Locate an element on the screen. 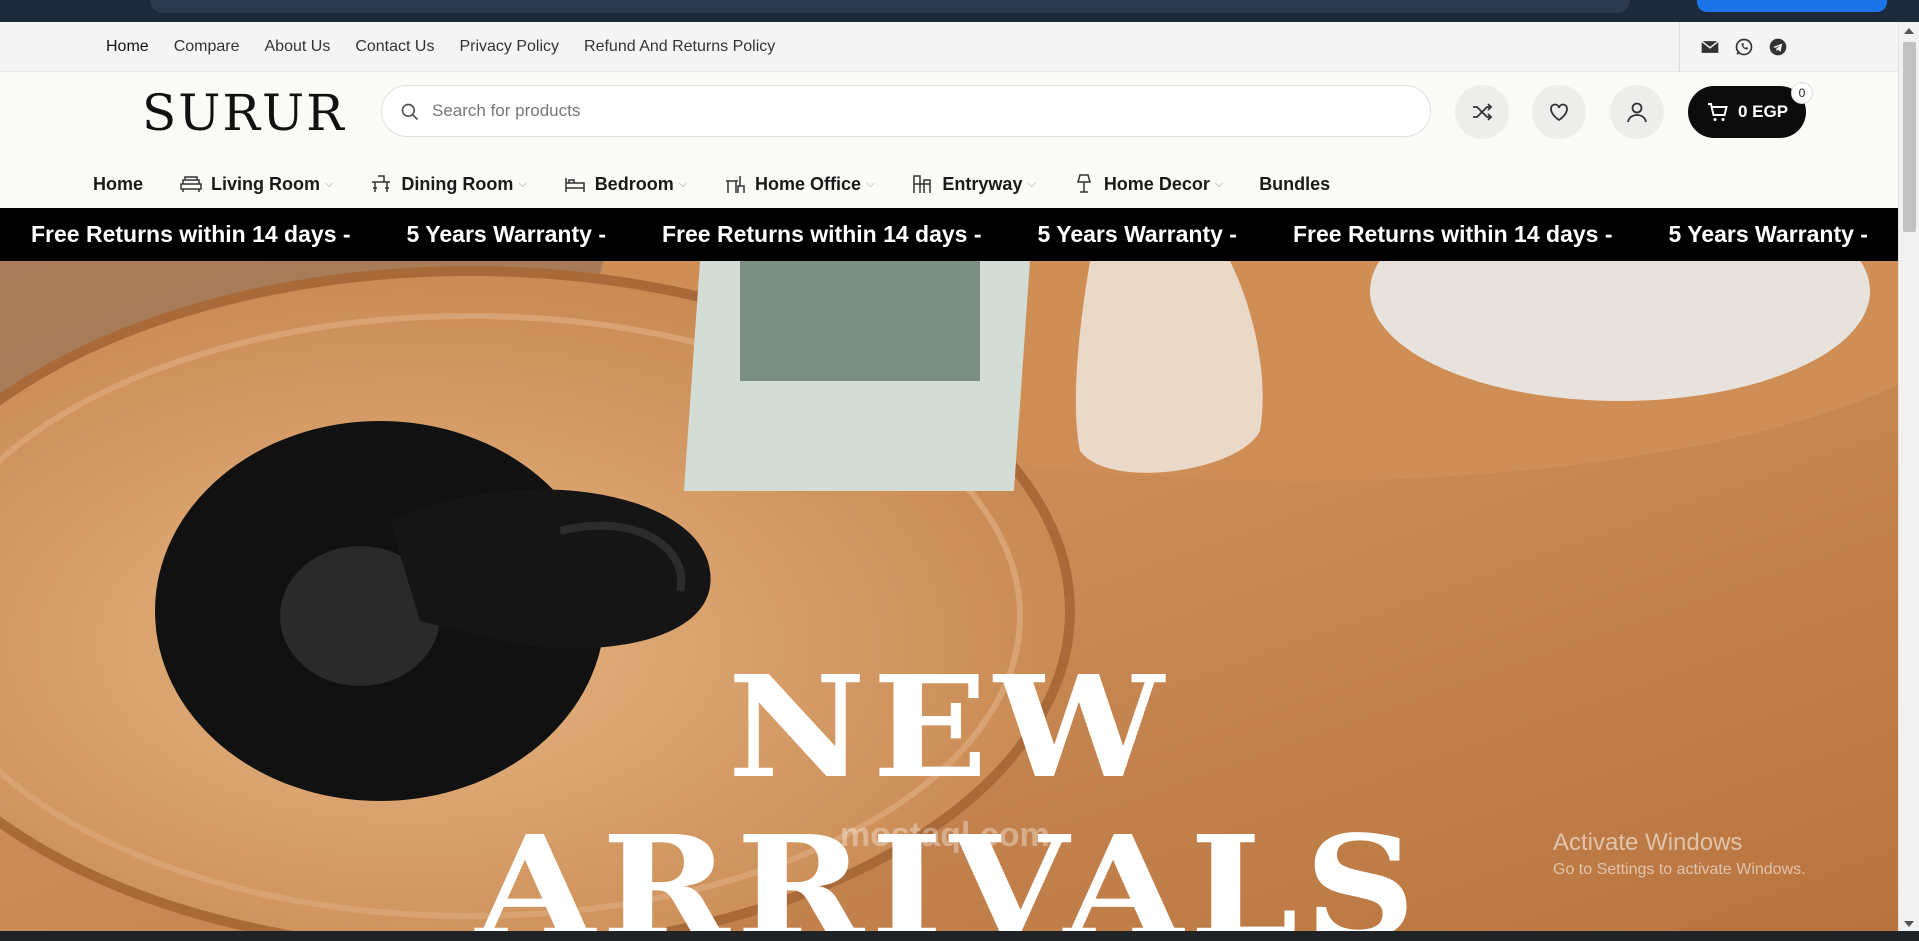 The height and width of the screenshot is (941, 1919). search-bar is located at coordinates (906, 111).